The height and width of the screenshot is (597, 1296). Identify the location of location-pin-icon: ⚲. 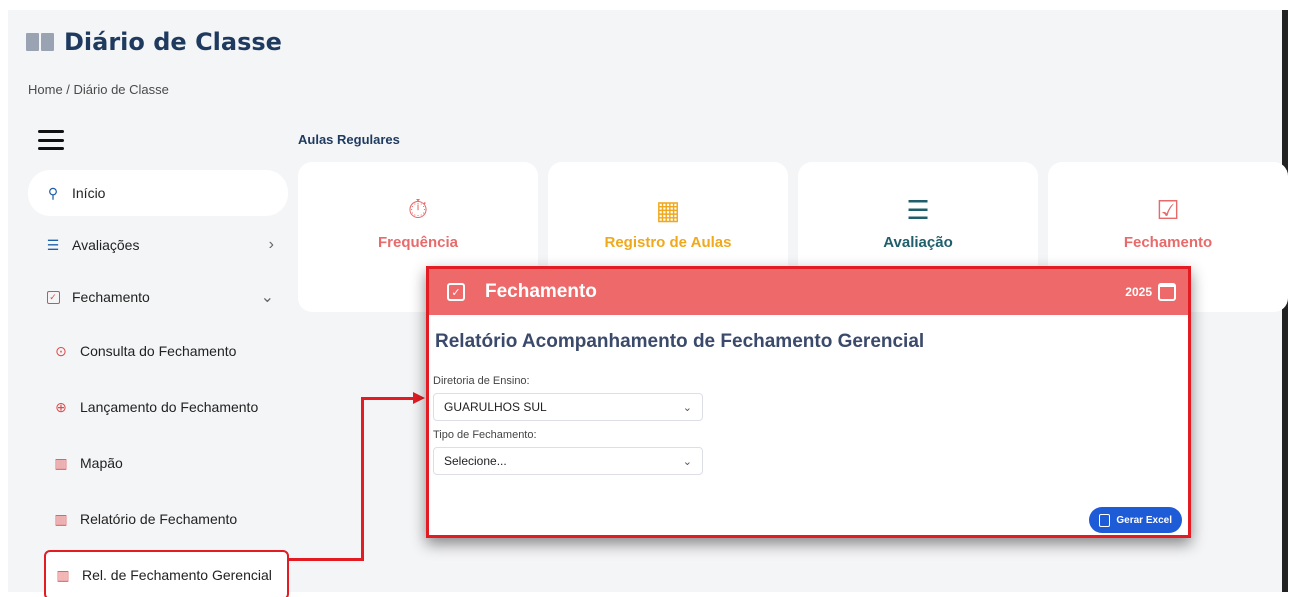
(53, 192).